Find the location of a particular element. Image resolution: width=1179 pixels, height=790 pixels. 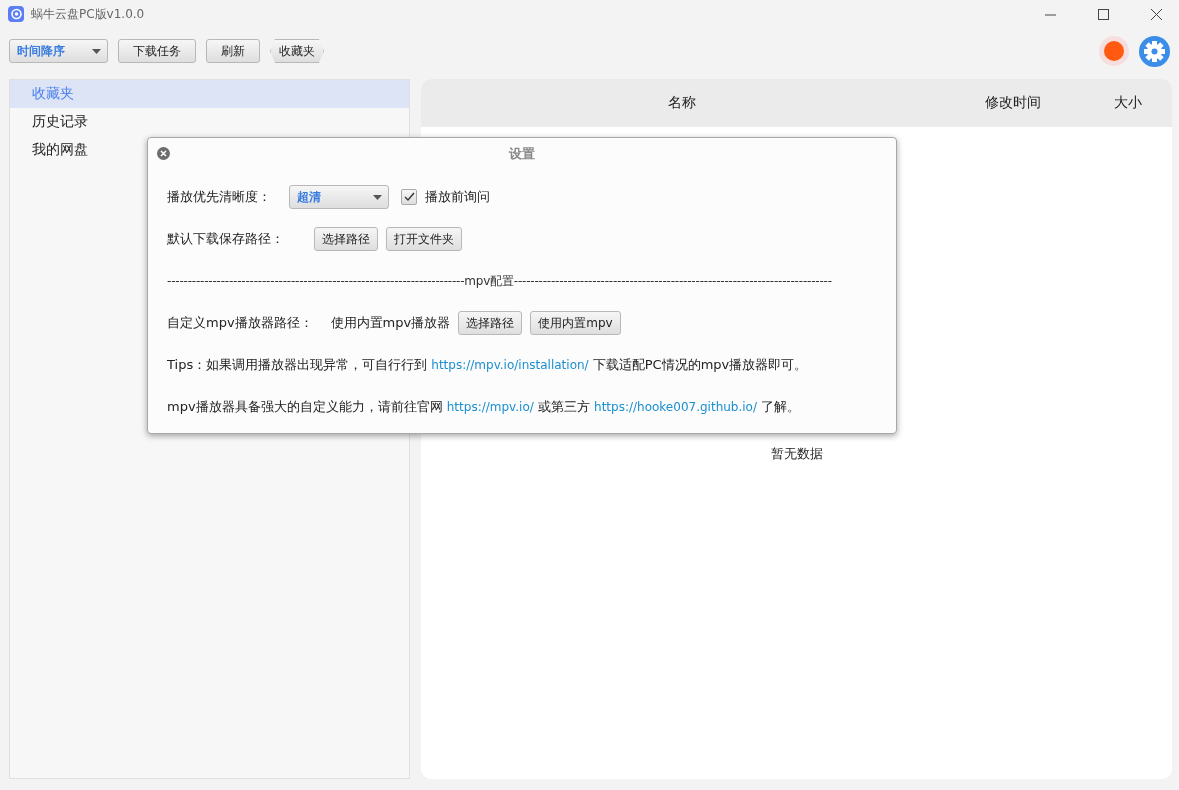

dialog-title: 设置 is located at coordinates (522, 154).